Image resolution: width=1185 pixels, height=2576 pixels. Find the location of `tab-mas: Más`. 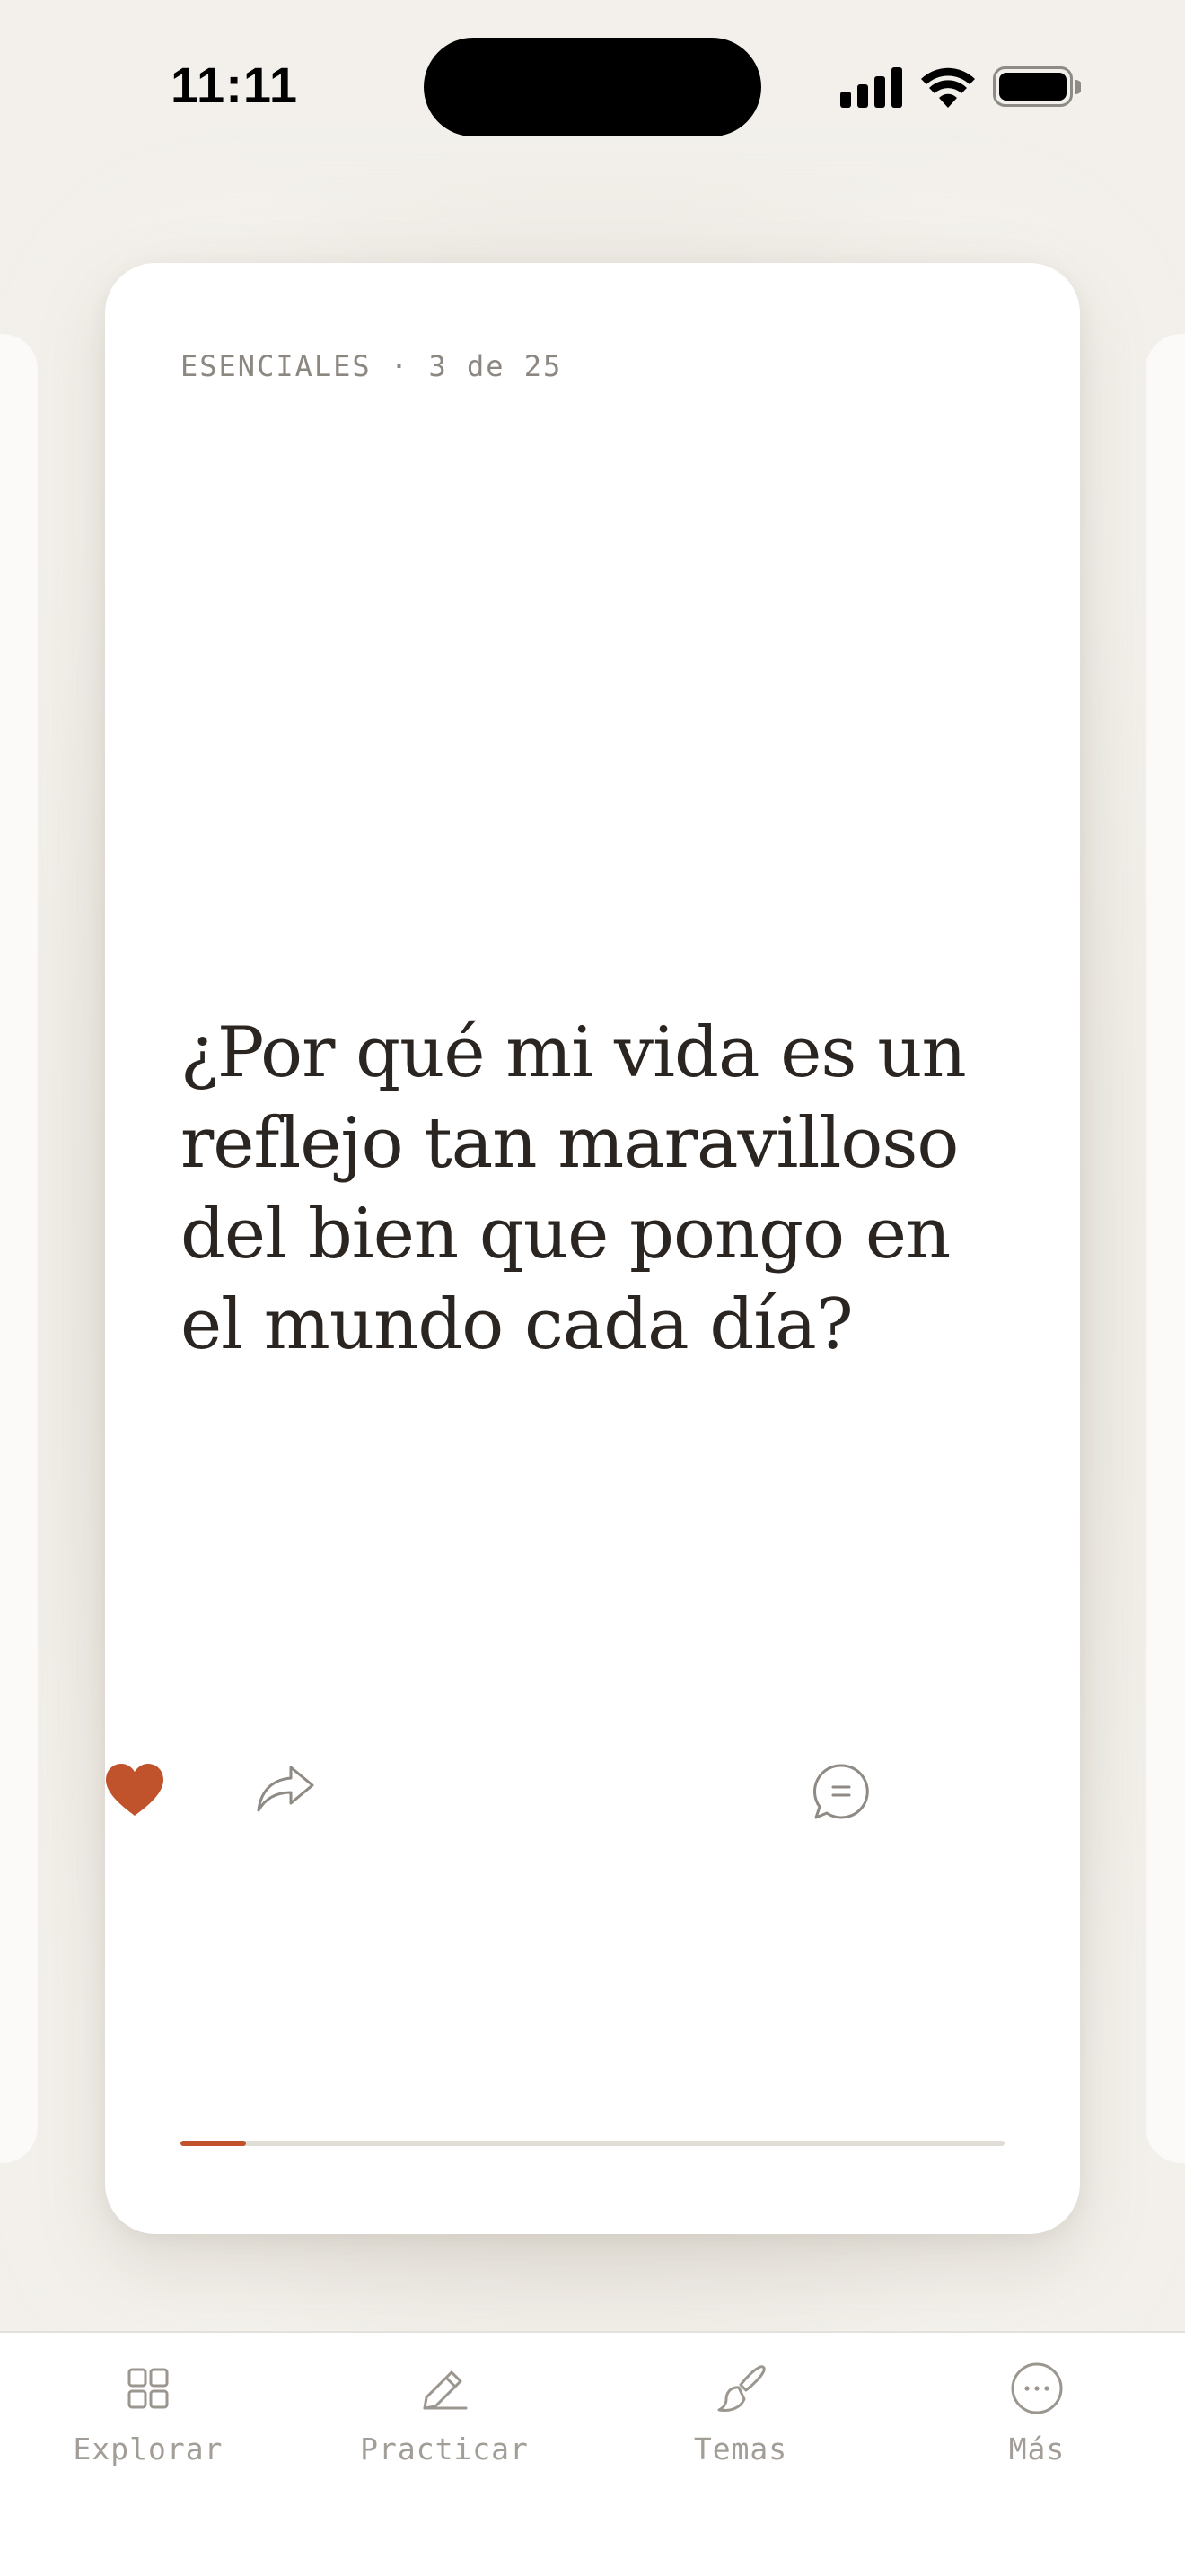

tab-mas: Más is located at coordinates (1037, 2431).